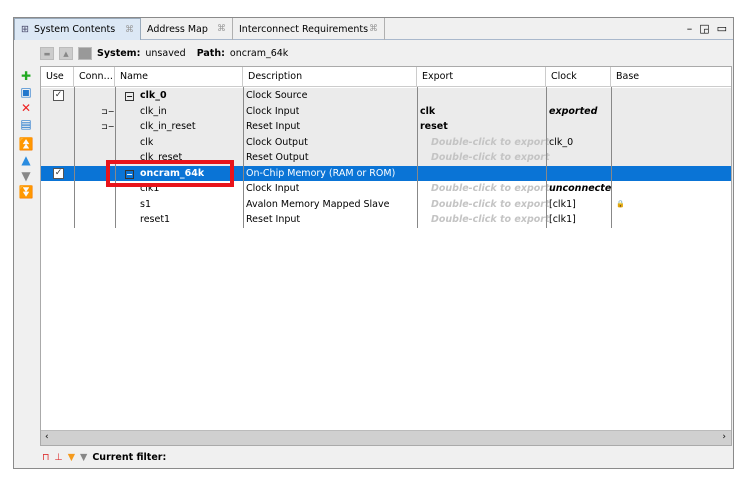 This screenshot has width=750, height=487. I want to click on row-export: clk, so click(427, 112).